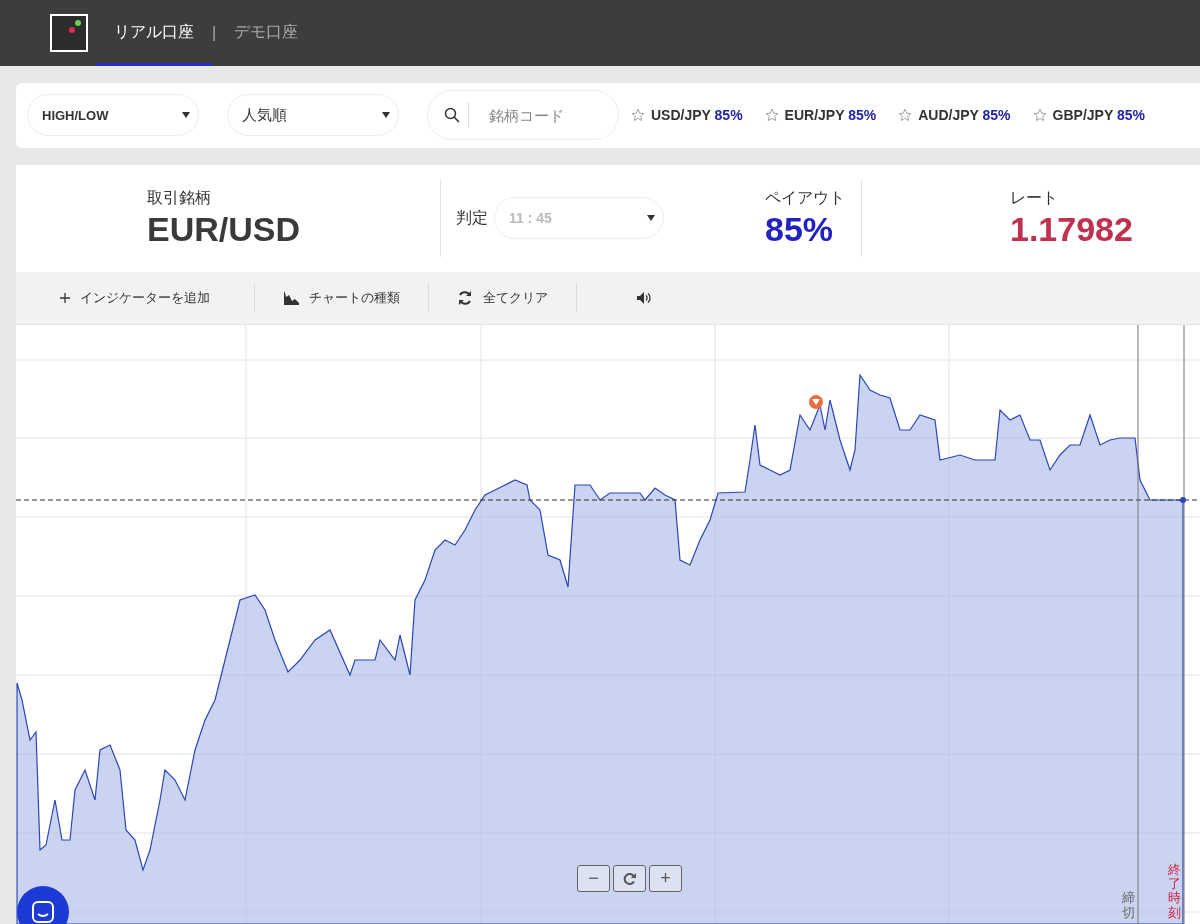 The width and height of the screenshot is (1200, 924). I want to click on toolbar-button: チャートの種類, so click(341, 298).